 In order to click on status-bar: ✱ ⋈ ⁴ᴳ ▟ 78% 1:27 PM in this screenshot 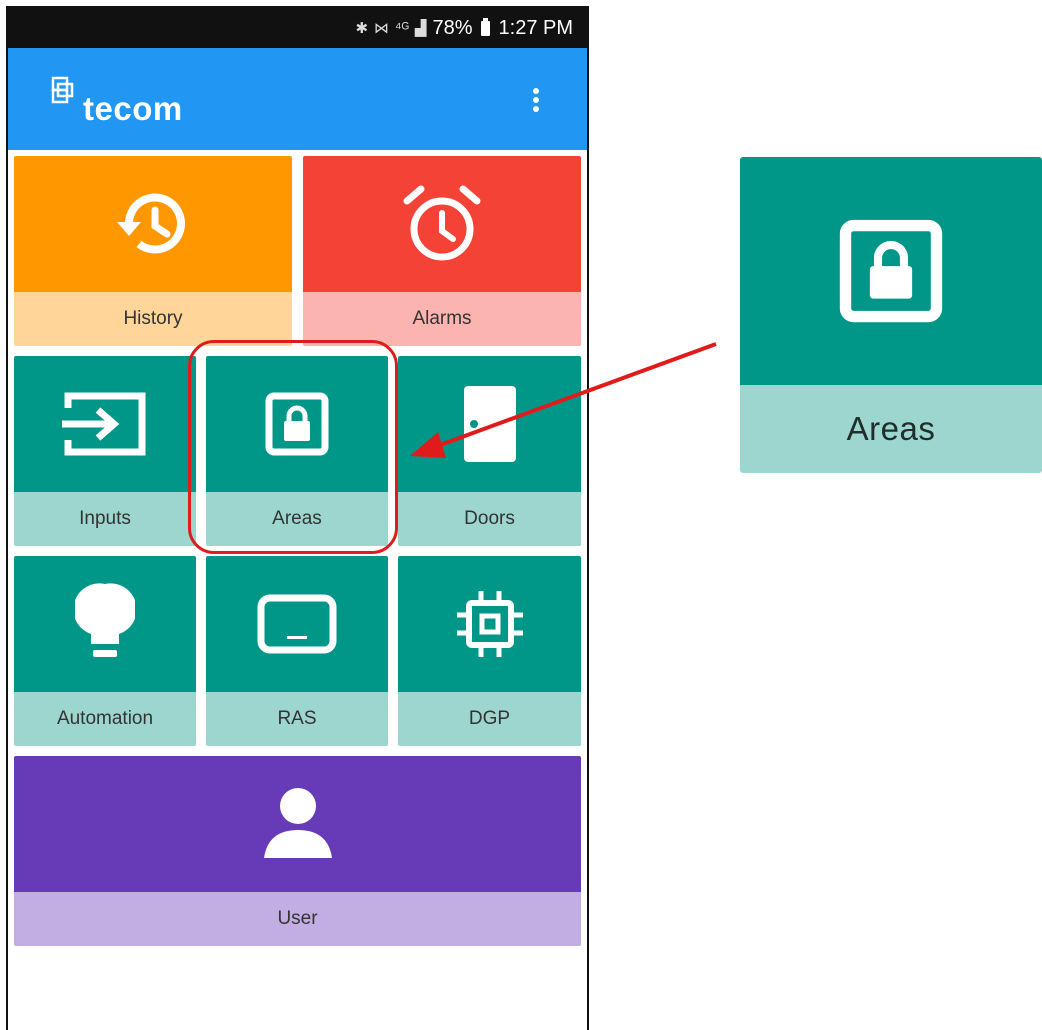, I will do `click(297, 28)`.